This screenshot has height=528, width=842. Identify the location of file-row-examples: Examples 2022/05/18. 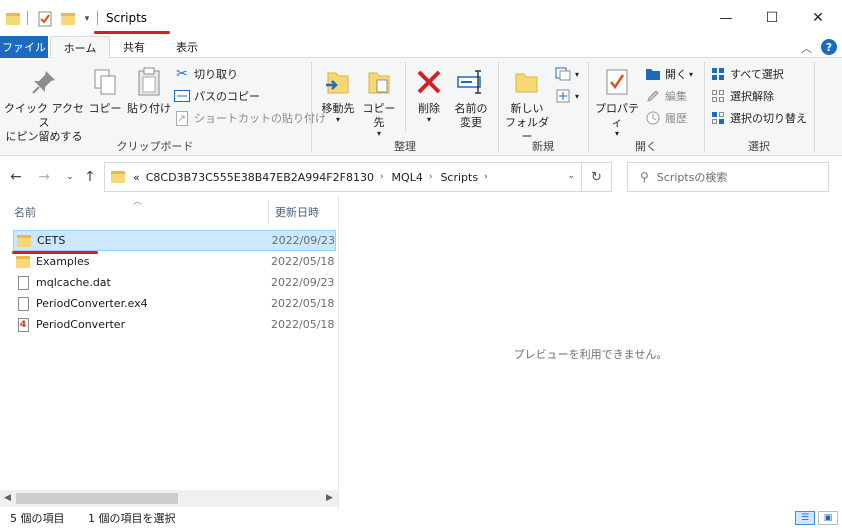
(174, 261).